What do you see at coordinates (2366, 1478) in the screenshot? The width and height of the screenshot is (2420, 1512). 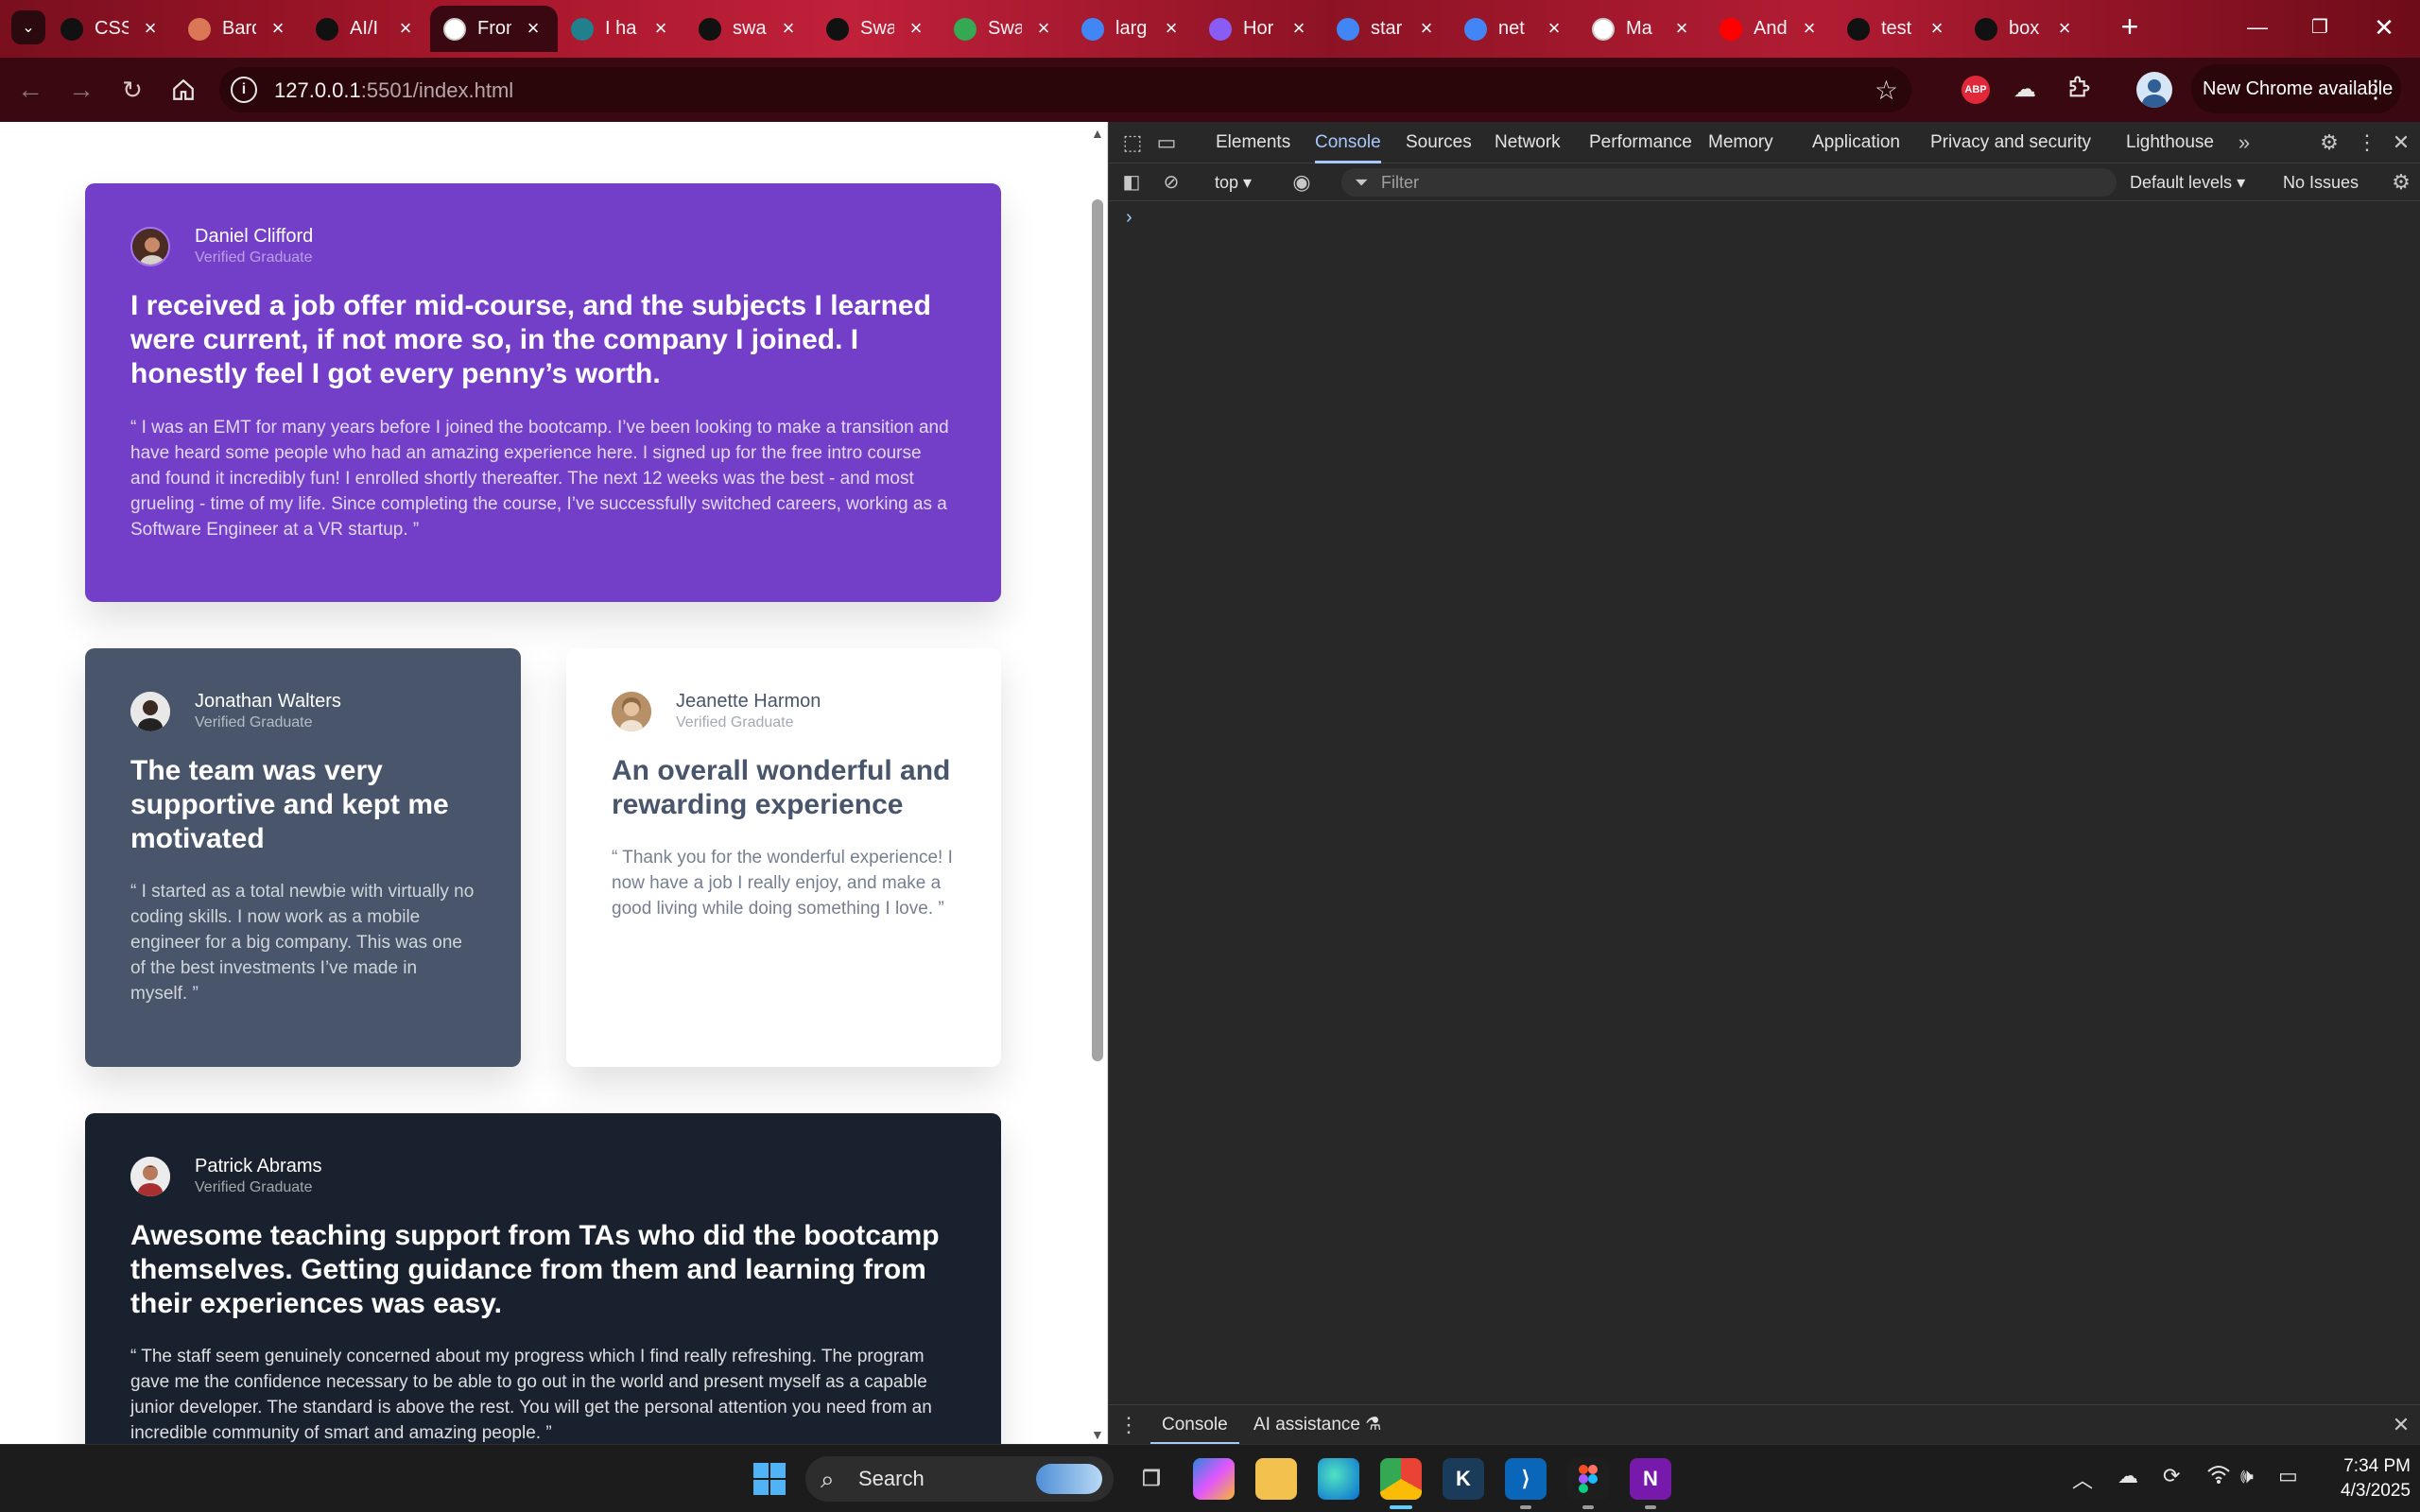 I see `system-clock: 7:34 PM 4/3/2025` at bounding box center [2366, 1478].